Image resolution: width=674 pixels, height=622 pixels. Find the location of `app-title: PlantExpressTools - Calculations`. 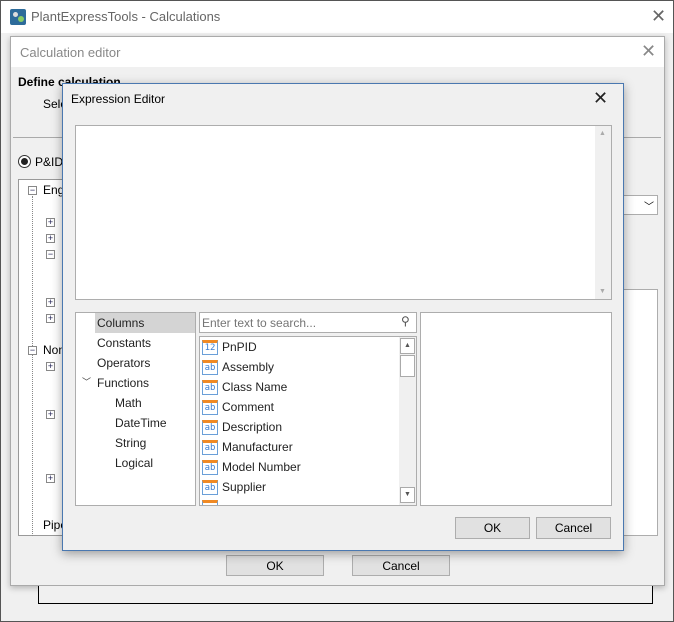

app-title: PlantExpressTools - Calculations is located at coordinates (126, 16).